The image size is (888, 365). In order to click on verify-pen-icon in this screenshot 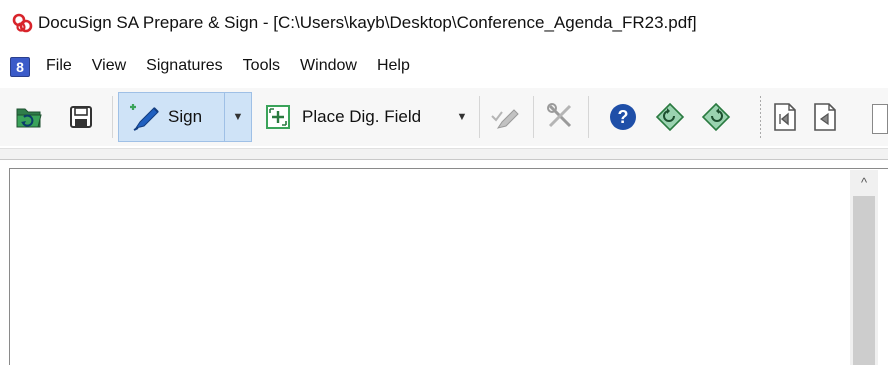, I will do `click(505, 119)`.